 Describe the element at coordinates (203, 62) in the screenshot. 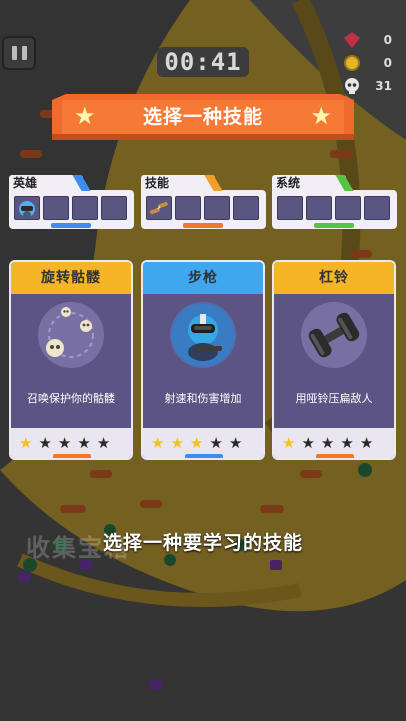

I see `match-timer: 00:41` at that location.